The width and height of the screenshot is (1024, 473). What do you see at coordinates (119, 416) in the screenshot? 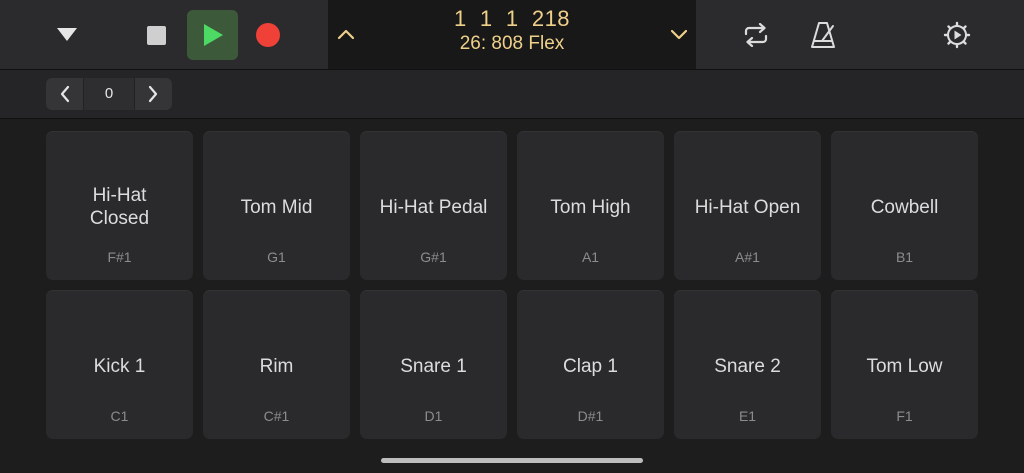
I see `pad-note: C1` at bounding box center [119, 416].